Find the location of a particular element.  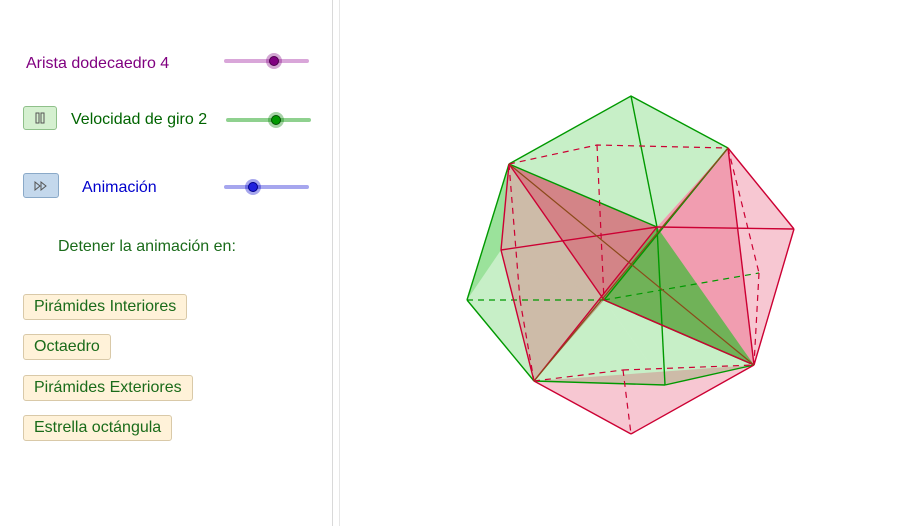

outer-pyramids-button: Pirámides Exteriores is located at coordinates (108, 388).